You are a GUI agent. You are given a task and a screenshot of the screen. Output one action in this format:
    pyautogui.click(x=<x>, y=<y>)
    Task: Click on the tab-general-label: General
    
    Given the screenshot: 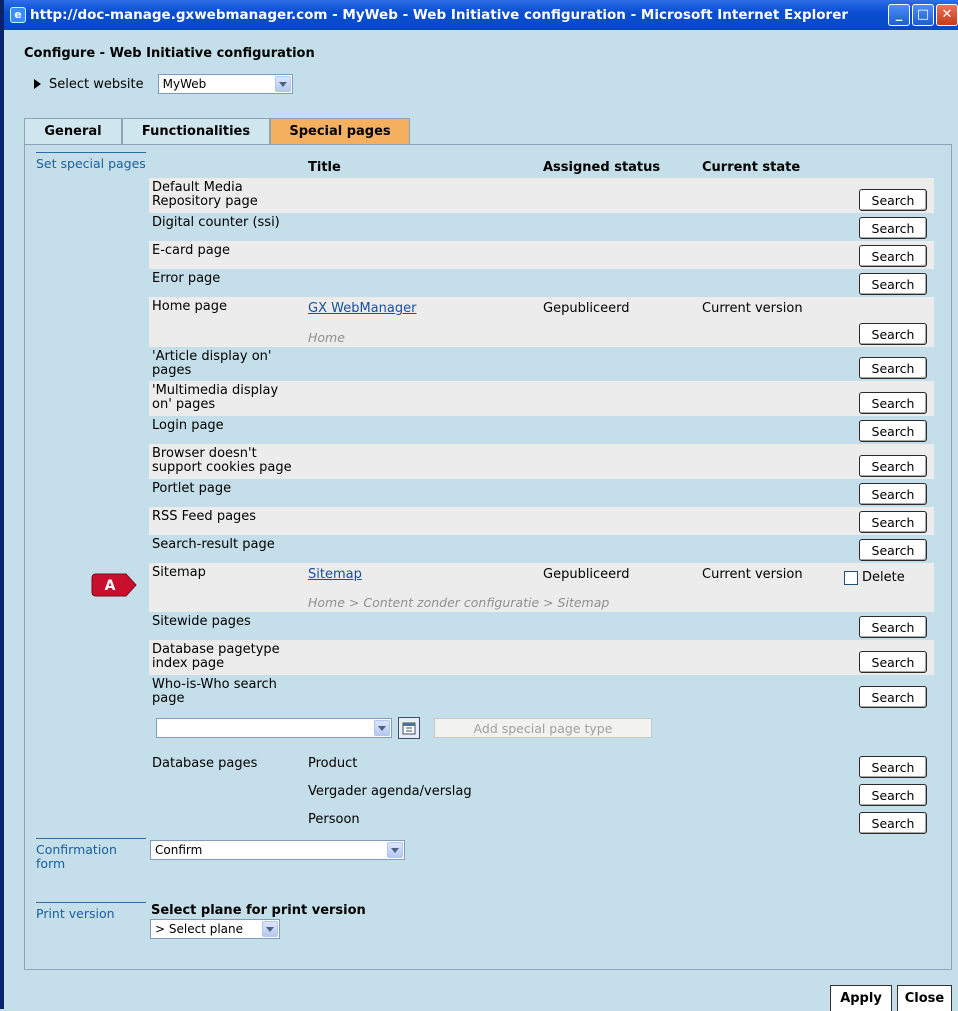 What is the action you would take?
    pyautogui.click(x=73, y=131)
    